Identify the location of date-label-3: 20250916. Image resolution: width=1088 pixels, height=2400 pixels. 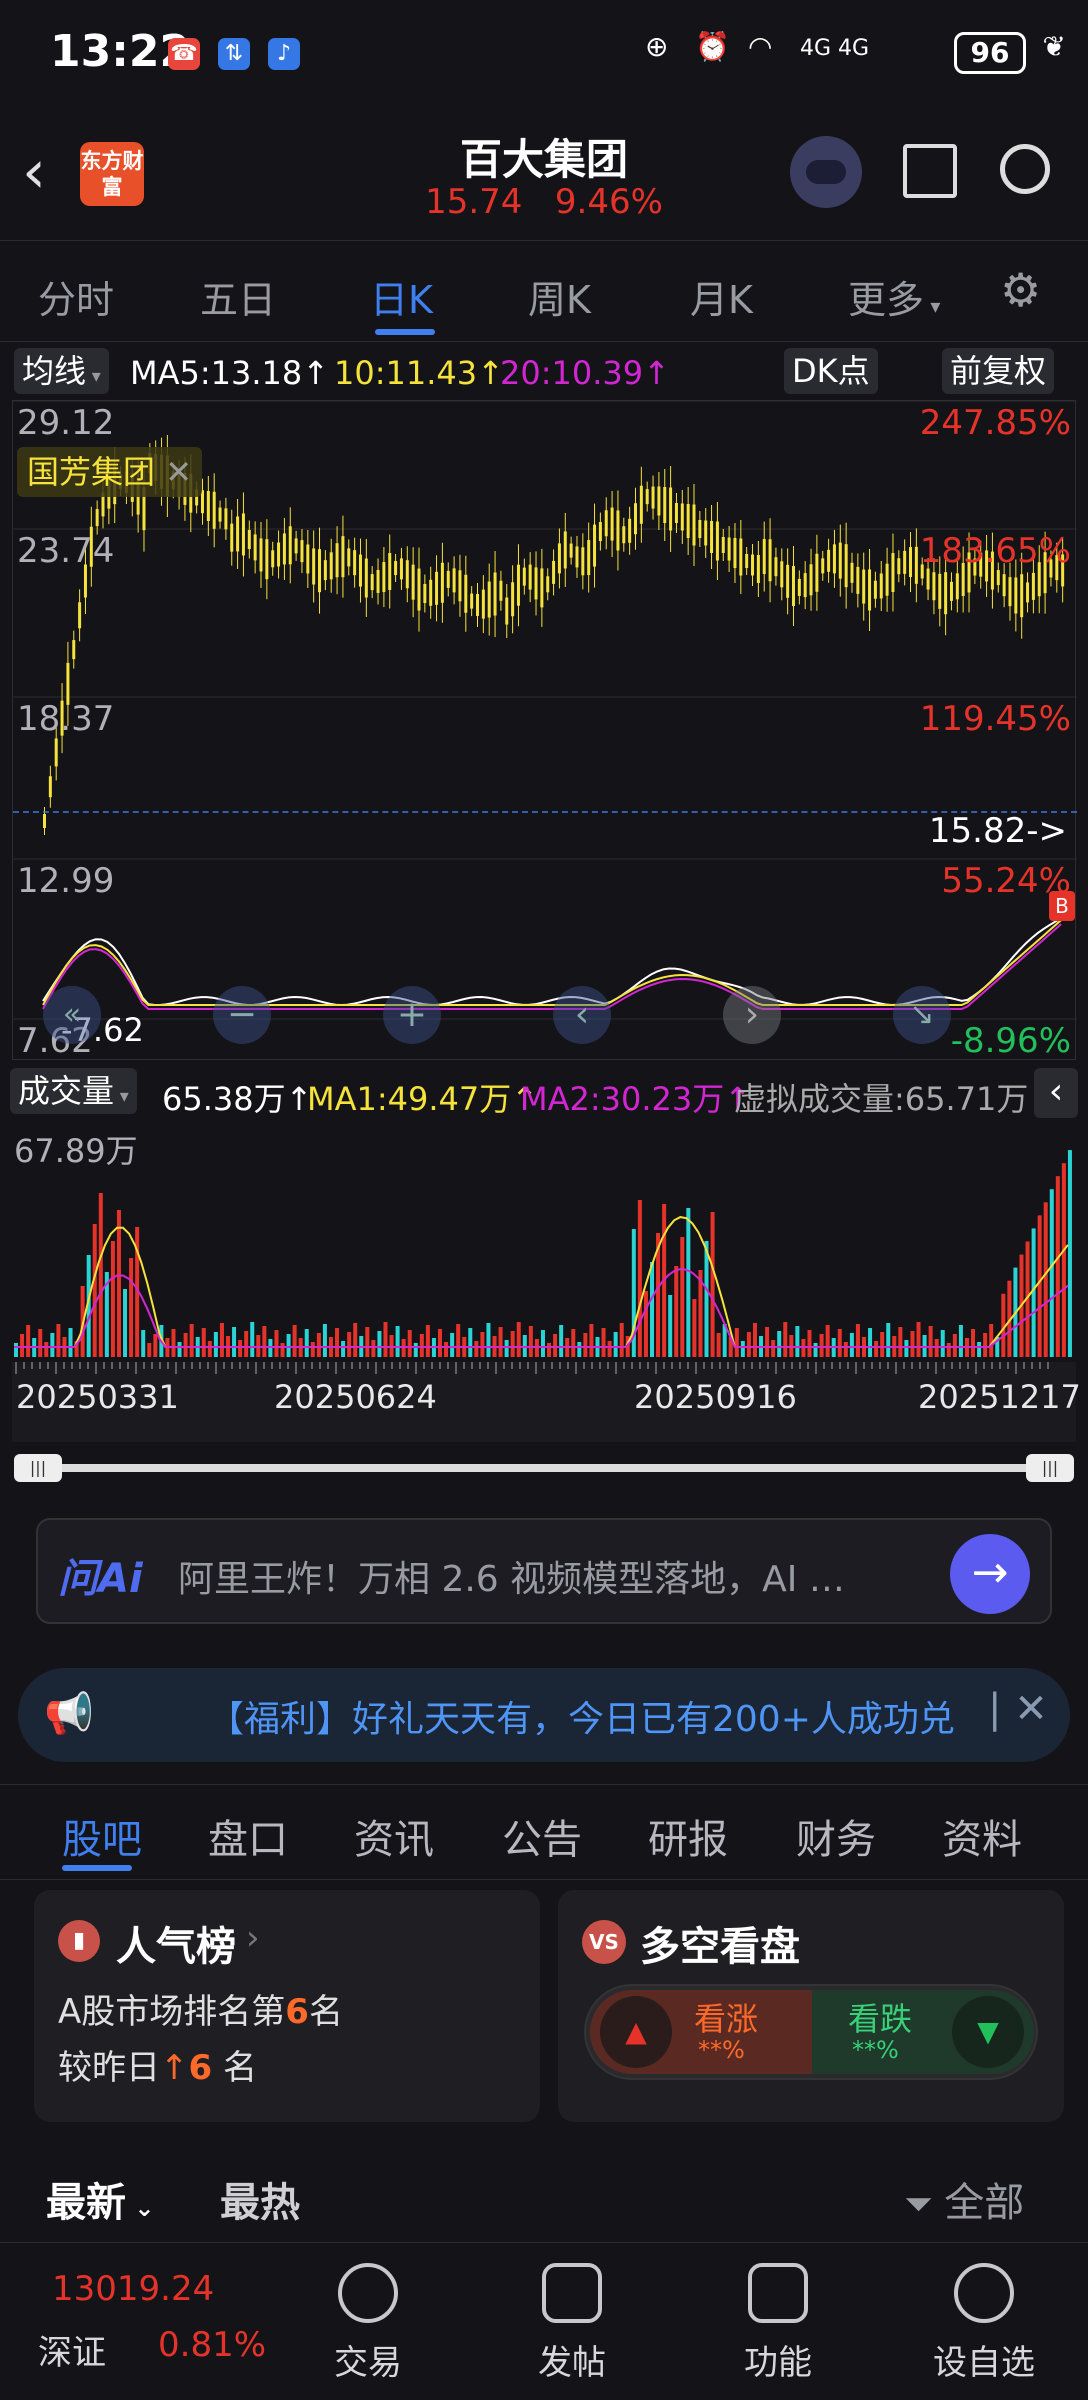
(715, 1397).